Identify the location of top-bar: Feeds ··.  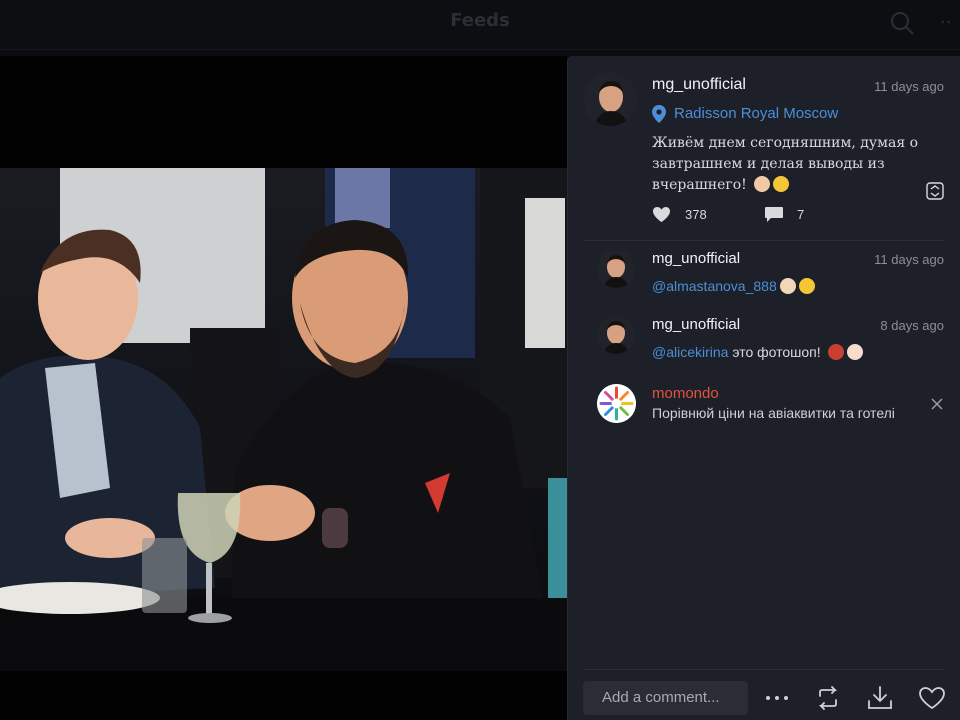
(480, 25).